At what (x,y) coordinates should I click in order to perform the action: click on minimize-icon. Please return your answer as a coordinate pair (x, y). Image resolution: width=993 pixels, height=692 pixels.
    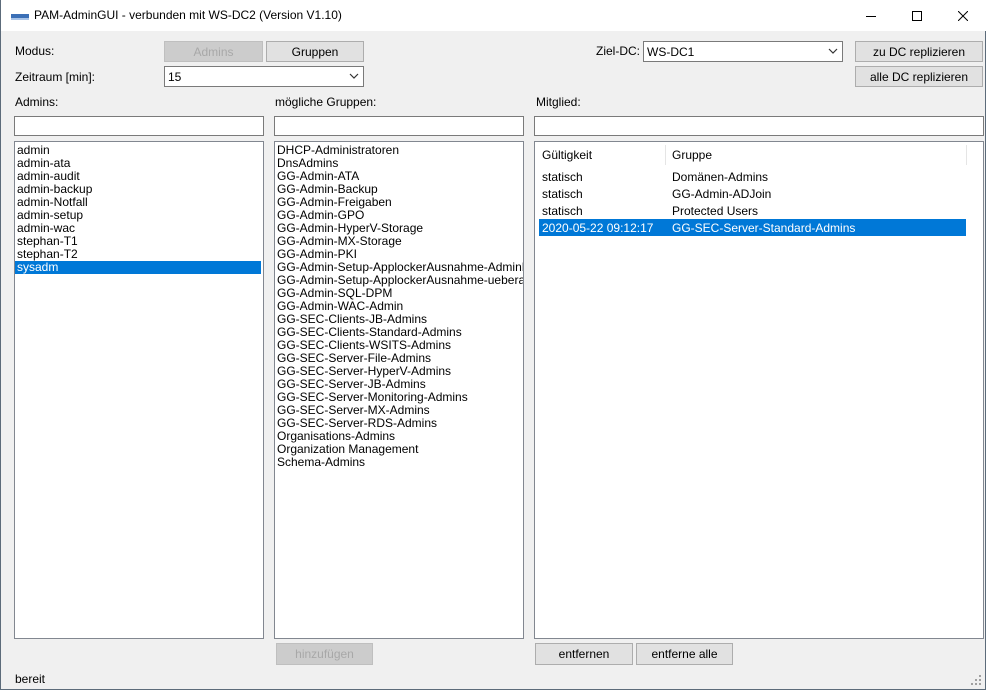
    Looking at the image, I should click on (871, 16).